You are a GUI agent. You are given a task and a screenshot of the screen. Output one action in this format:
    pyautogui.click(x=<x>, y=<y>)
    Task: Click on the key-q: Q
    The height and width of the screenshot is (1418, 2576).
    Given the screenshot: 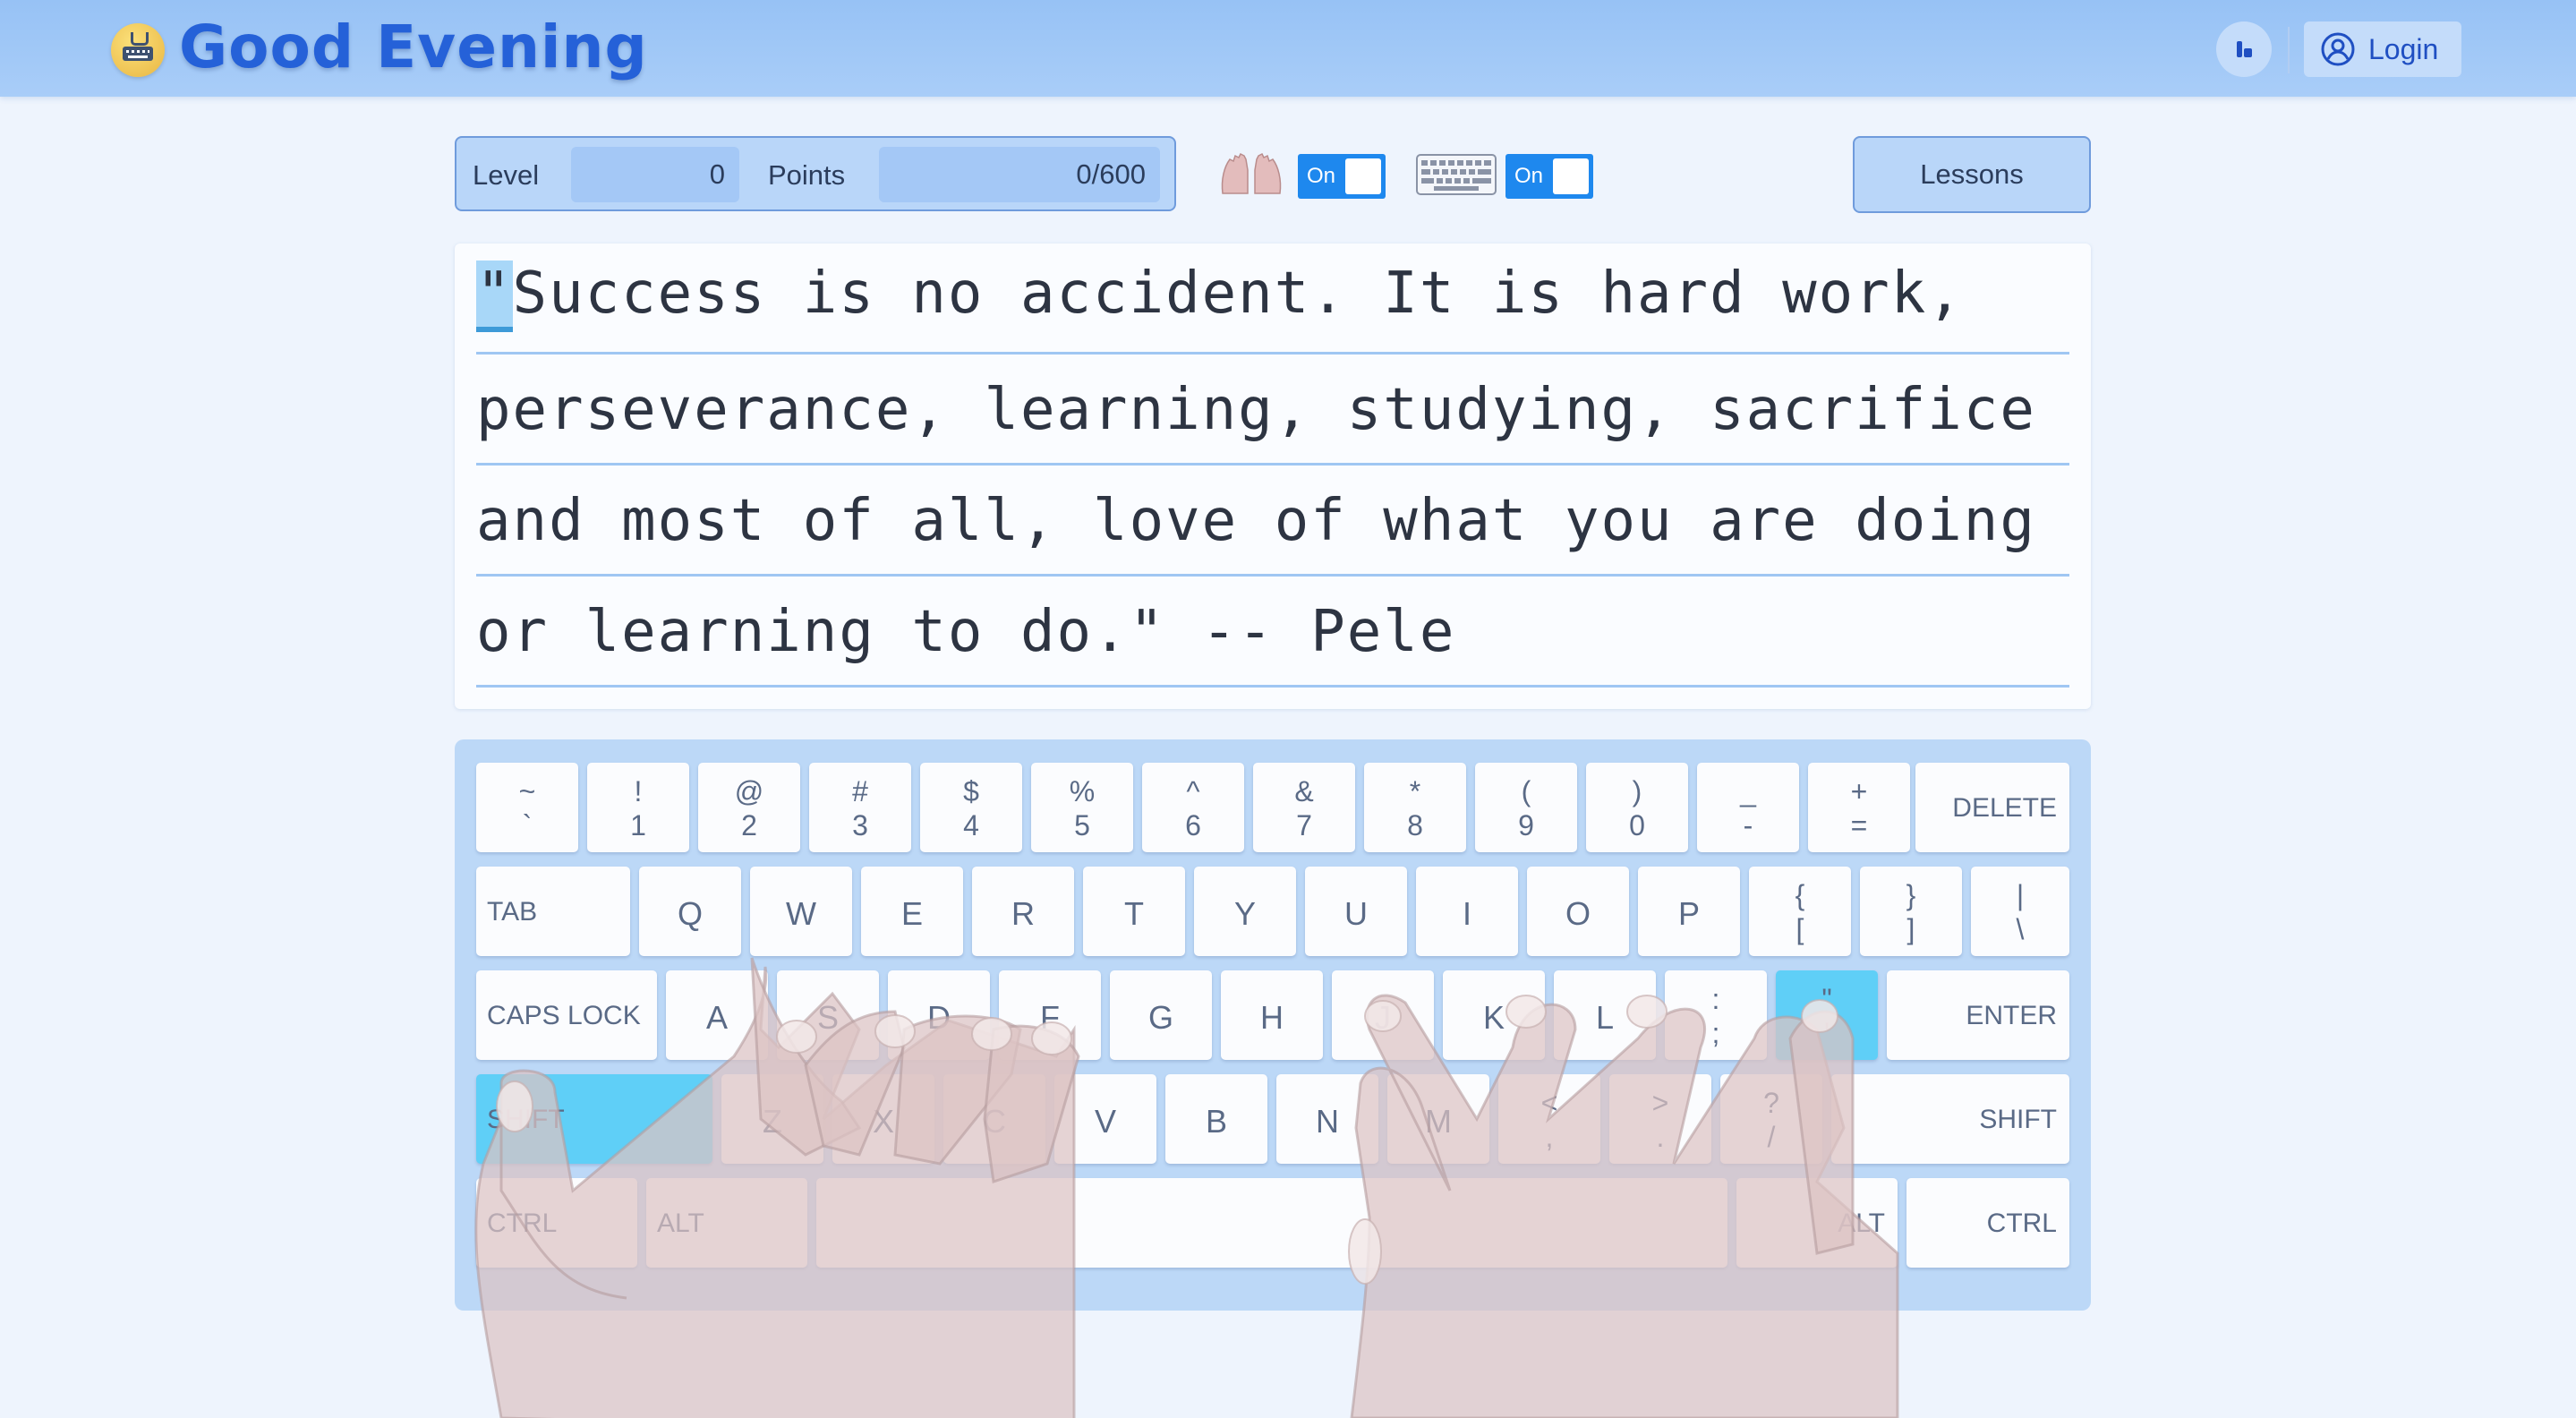 What is the action you would take?
    pyautogui.click(x=690, y=911)
    